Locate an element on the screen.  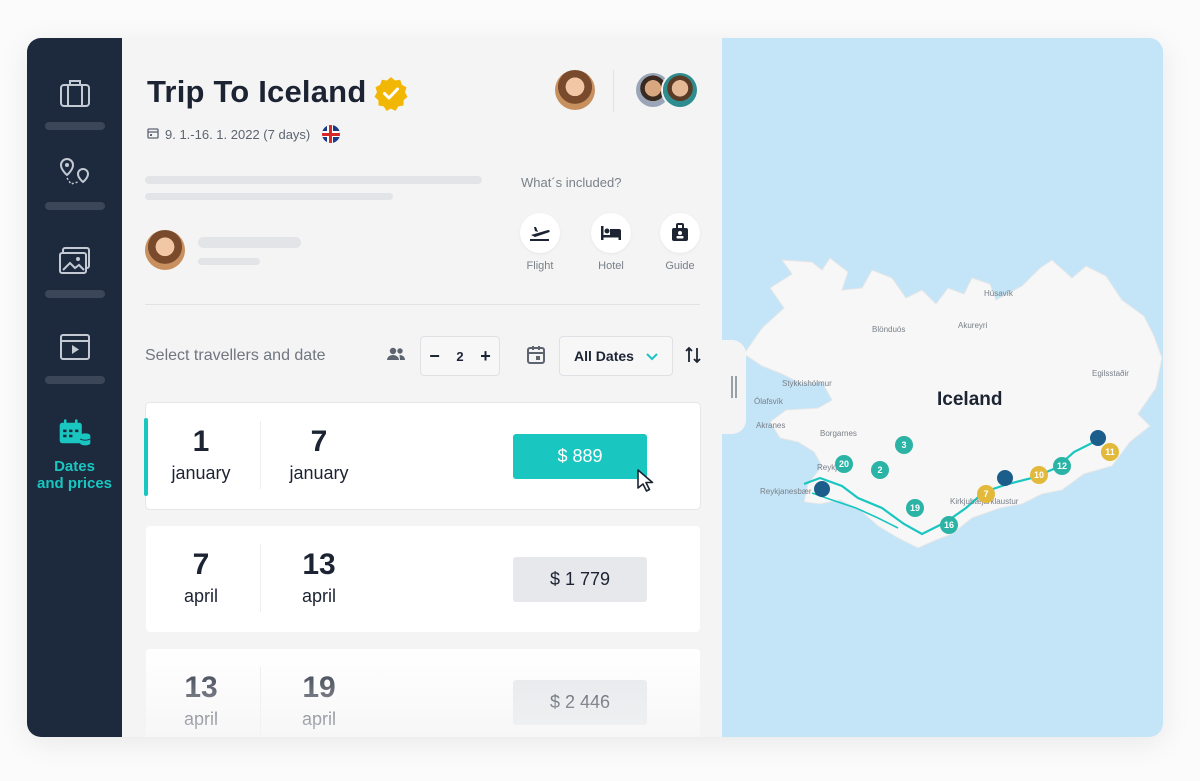
start-date: 7 april is located at coordinates (201, 577).